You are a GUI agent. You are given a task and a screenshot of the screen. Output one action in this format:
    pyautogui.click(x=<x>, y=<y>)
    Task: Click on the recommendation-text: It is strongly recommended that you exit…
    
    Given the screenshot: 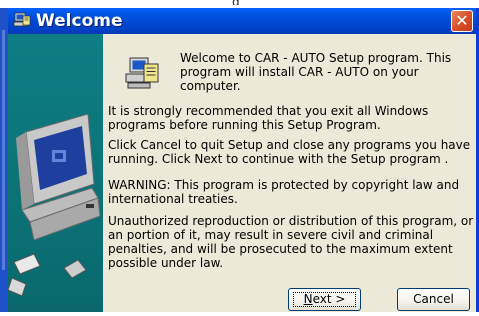 What is the action you would take?
    pyautogui.click(x=268, y=118)
    